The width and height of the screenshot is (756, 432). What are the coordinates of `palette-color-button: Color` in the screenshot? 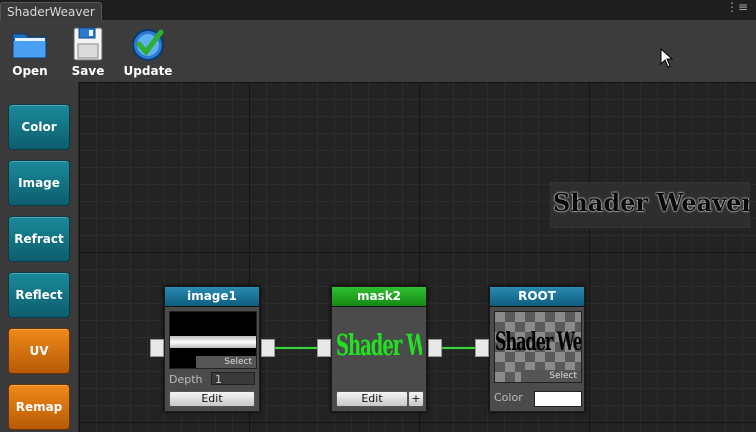 It's located at (39, 127).